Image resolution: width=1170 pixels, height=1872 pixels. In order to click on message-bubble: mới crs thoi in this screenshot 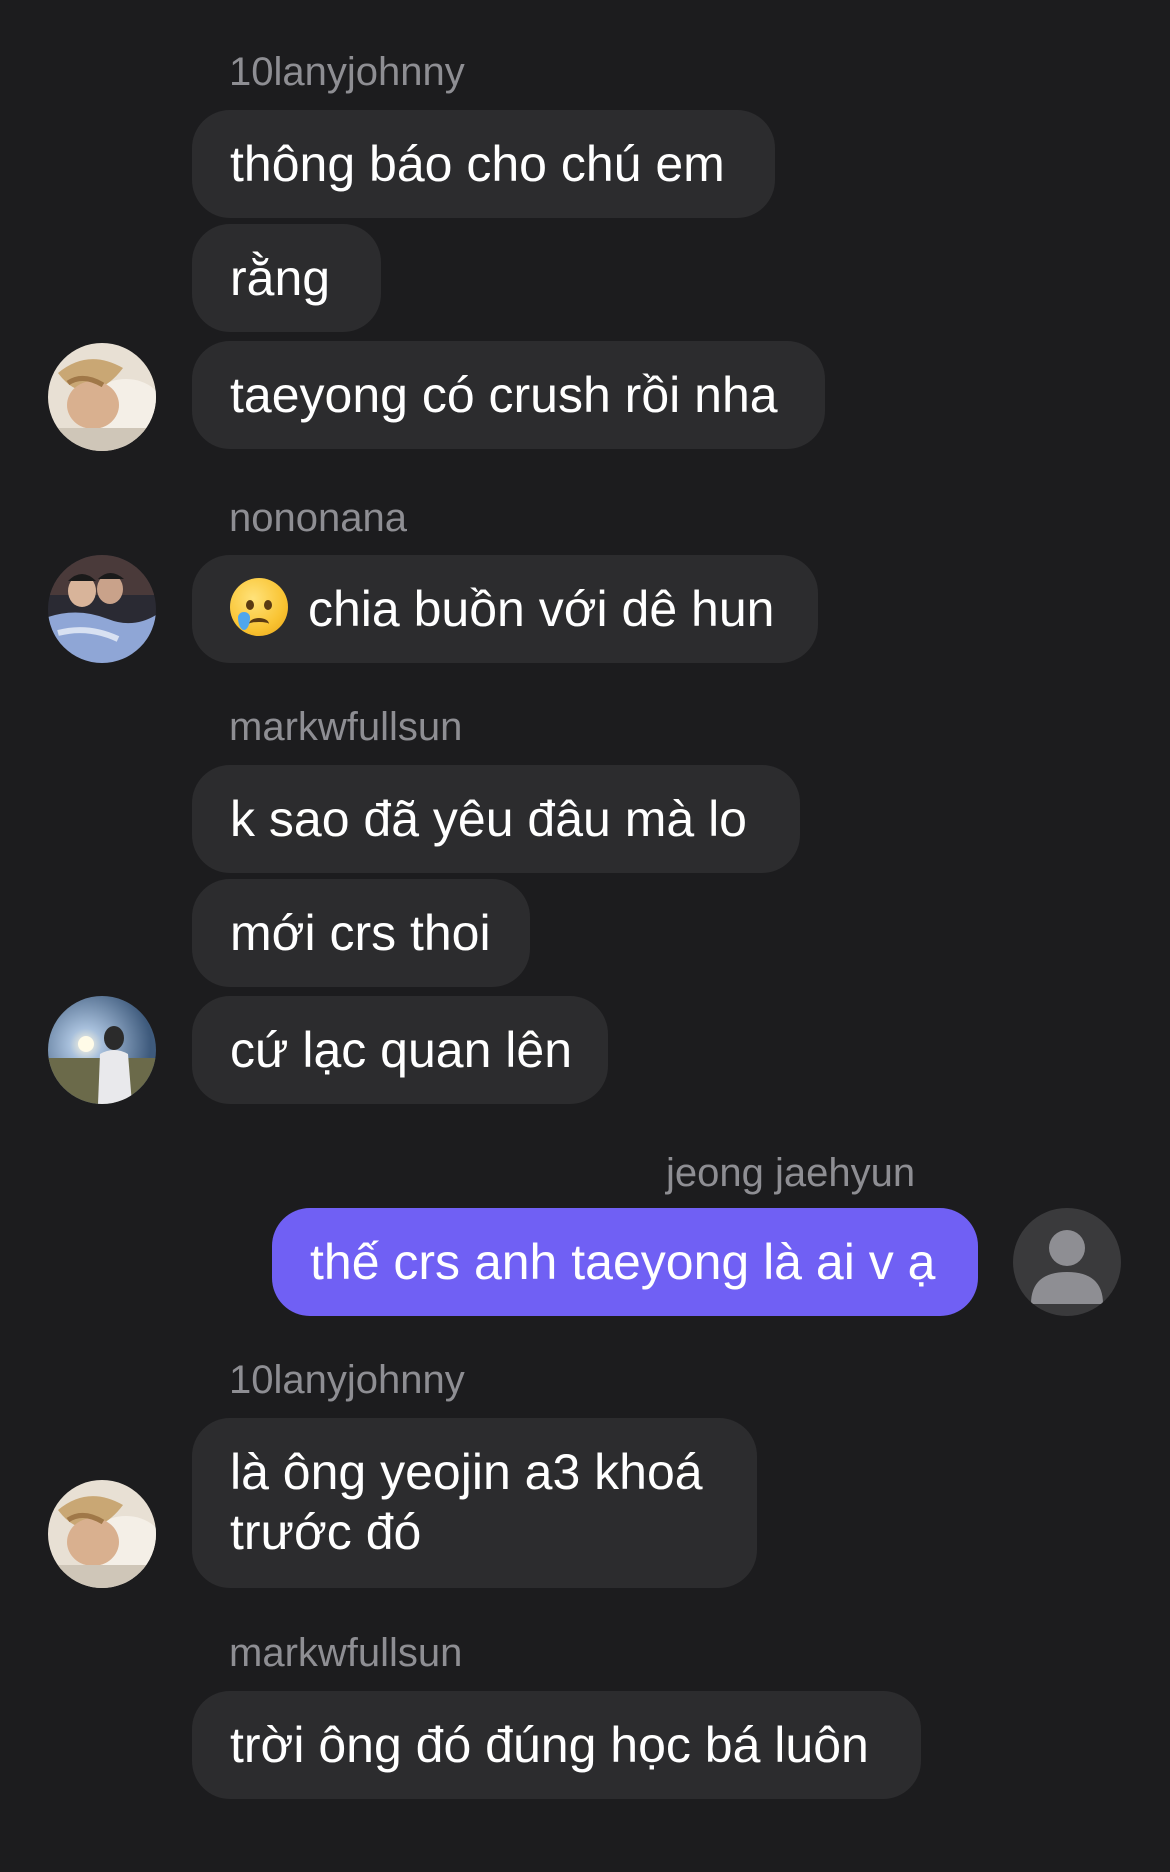, I will do `click(361, 933)`.